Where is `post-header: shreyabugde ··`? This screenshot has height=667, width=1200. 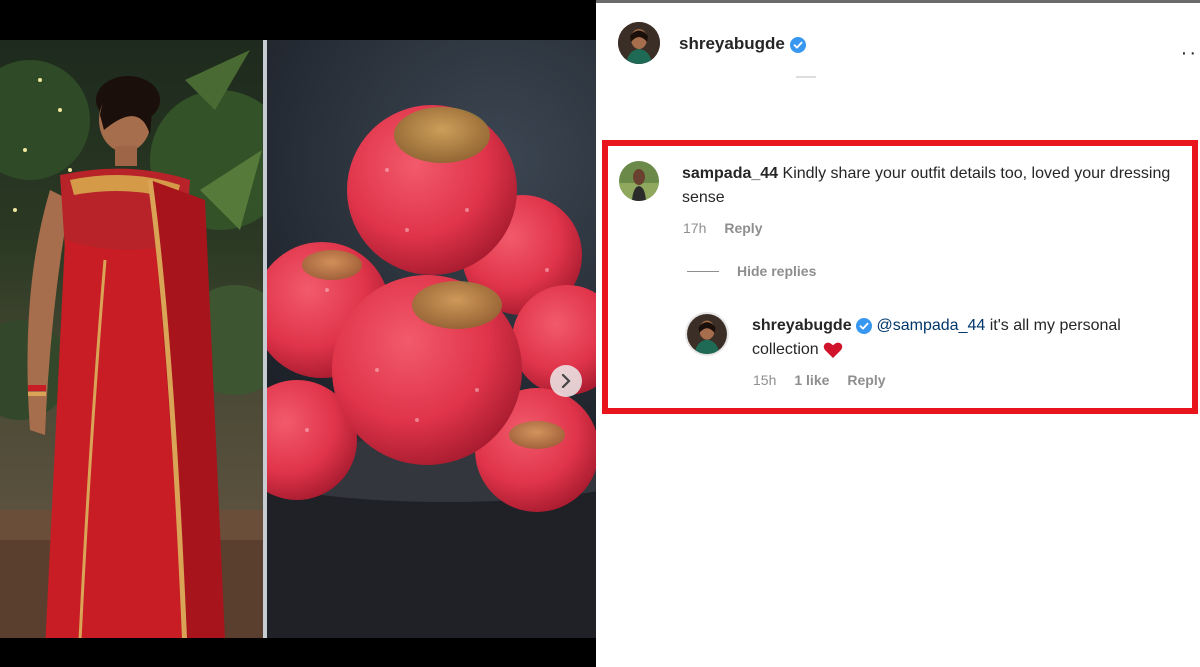
post-header: shreyabugde ·· is located at coordinates (898, 42).